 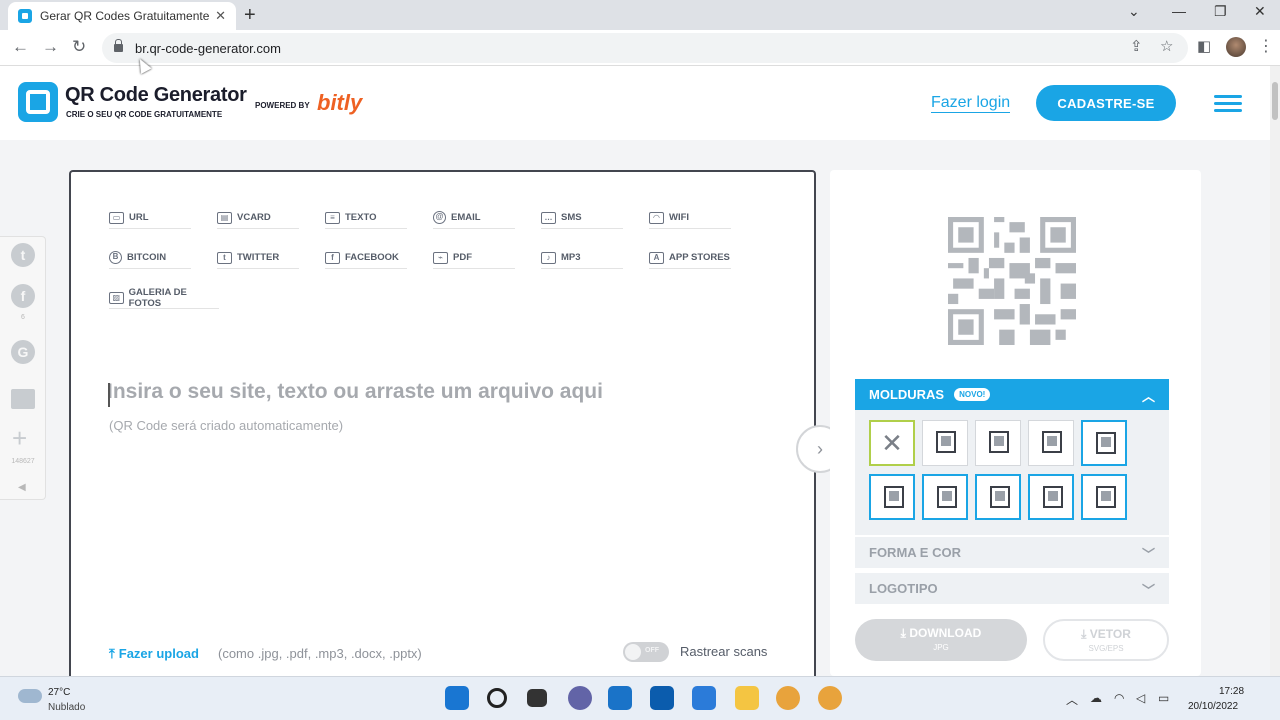 I want to click on browser-menu-icon: ⋮, so click(x=1266, y=46).